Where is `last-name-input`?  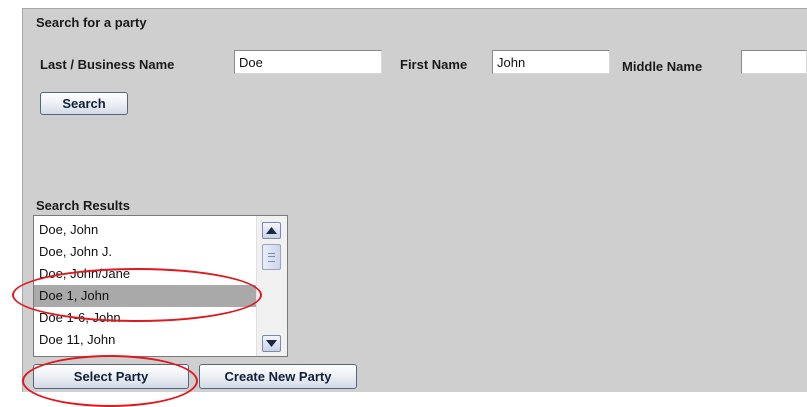 last-name-input is located at coordinates (308, 62).